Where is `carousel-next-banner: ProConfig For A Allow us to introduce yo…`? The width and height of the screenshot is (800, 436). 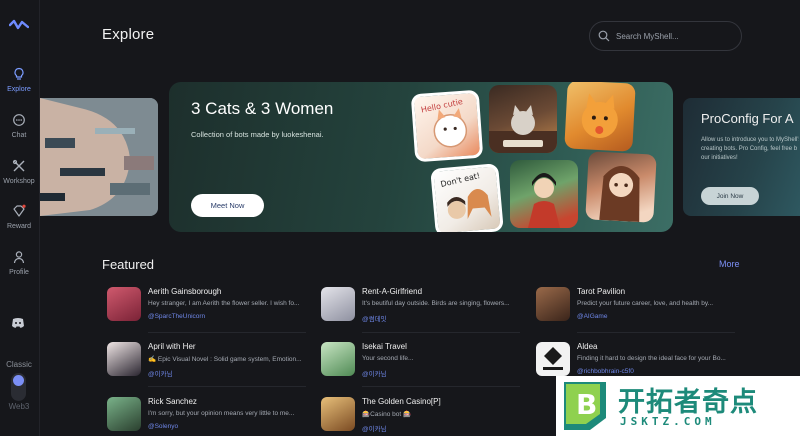
carousel-next-banner: ProConfig For A Allow us to introduce yo… is located at coordinates (741, 157).